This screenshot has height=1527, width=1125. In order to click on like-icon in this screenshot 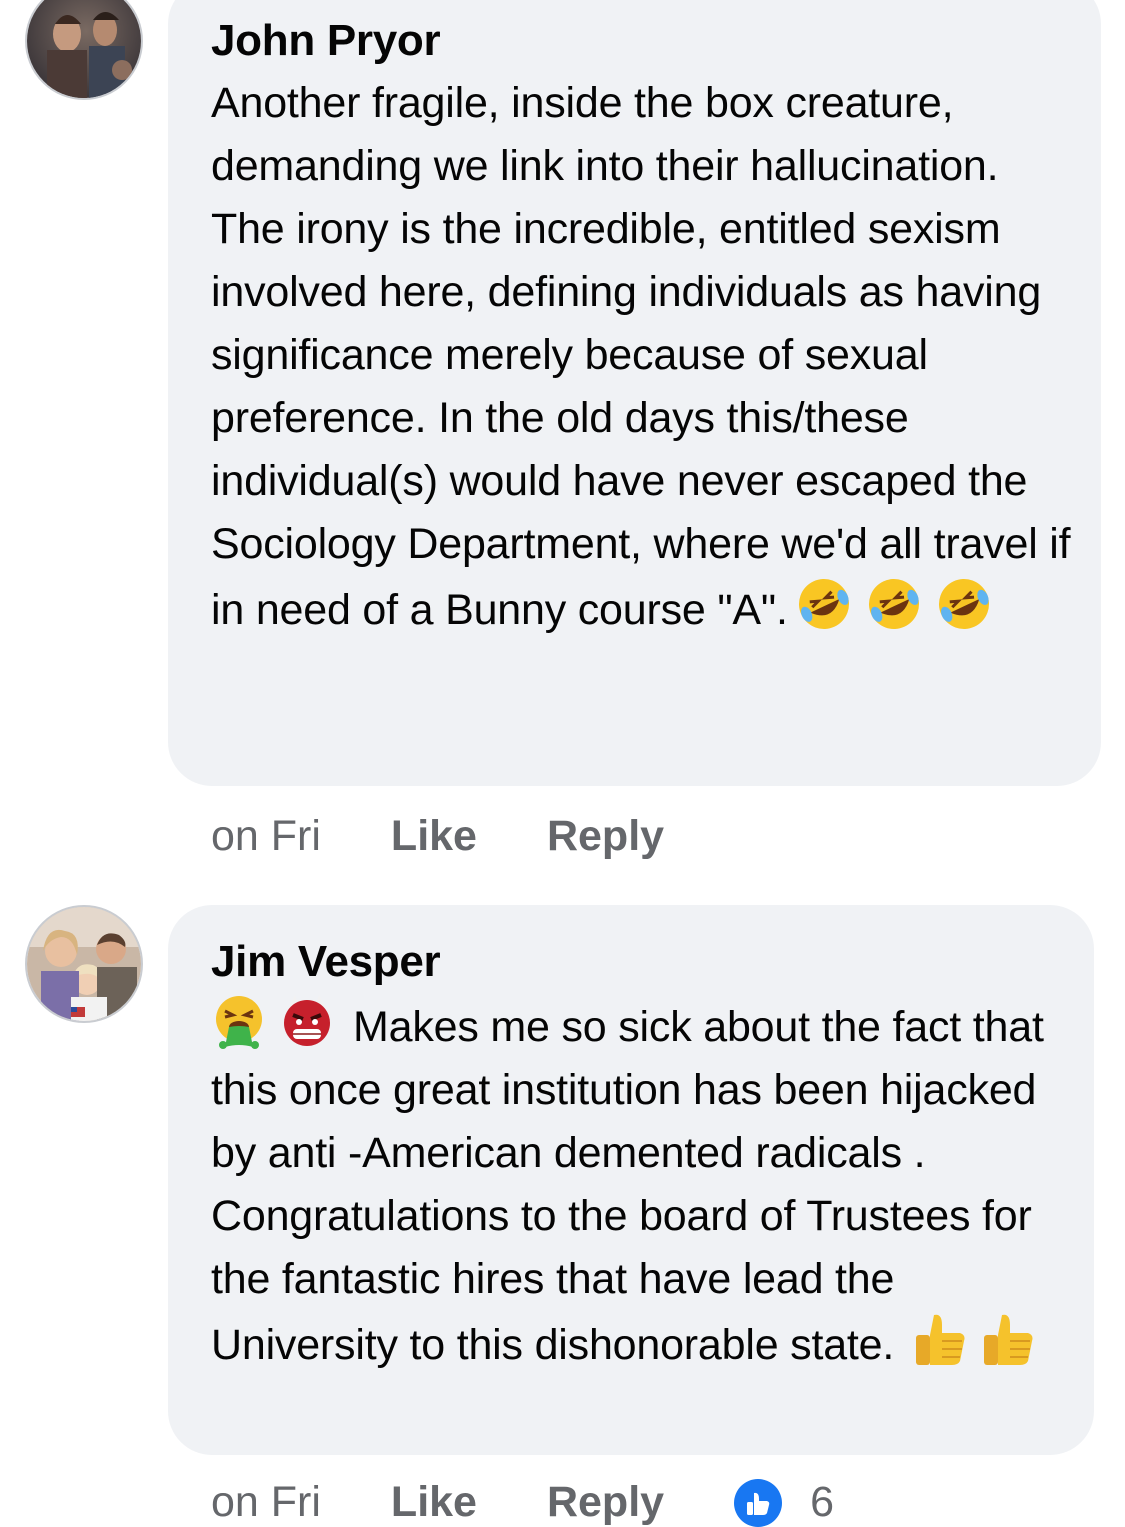, I will do `click(758, 1502)`.